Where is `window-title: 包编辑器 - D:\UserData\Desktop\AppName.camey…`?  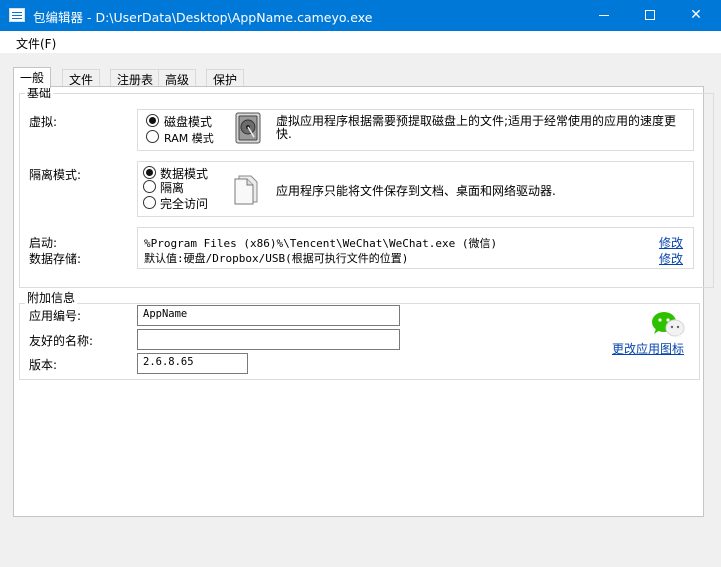 window-title: 包编辑器 - D:\UserData\Desktop\AppName.camey… is located at coordinates (203, 17).